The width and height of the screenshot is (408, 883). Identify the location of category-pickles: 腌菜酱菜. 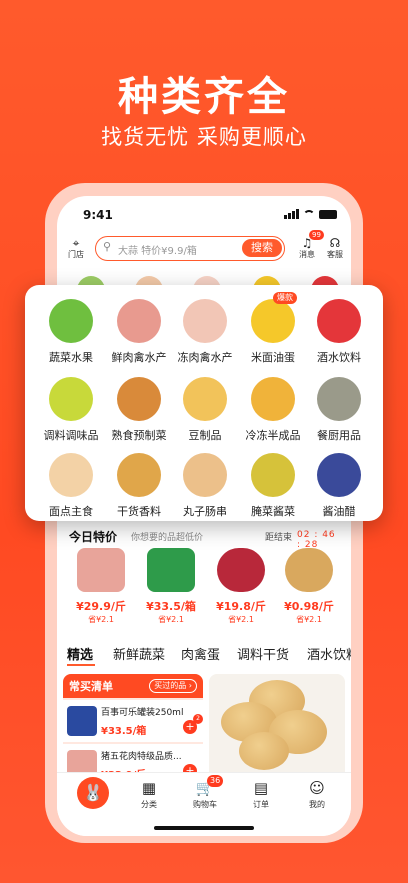
(273, 489).